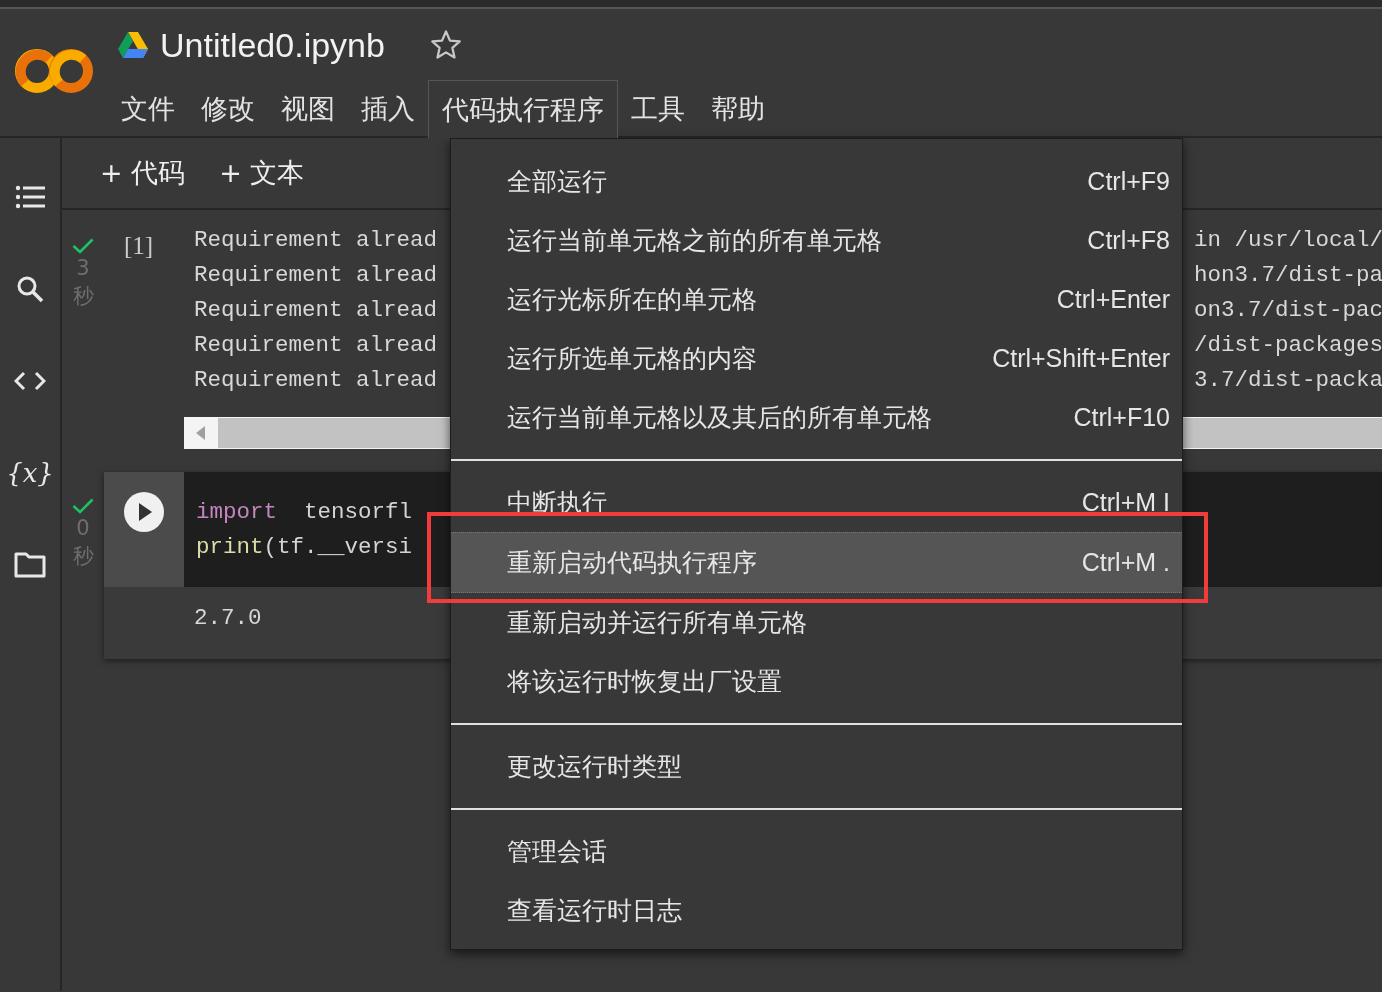 The image size is (1382, 992). I want to click on output-line: in /usr/local/, so click(1288, 239).